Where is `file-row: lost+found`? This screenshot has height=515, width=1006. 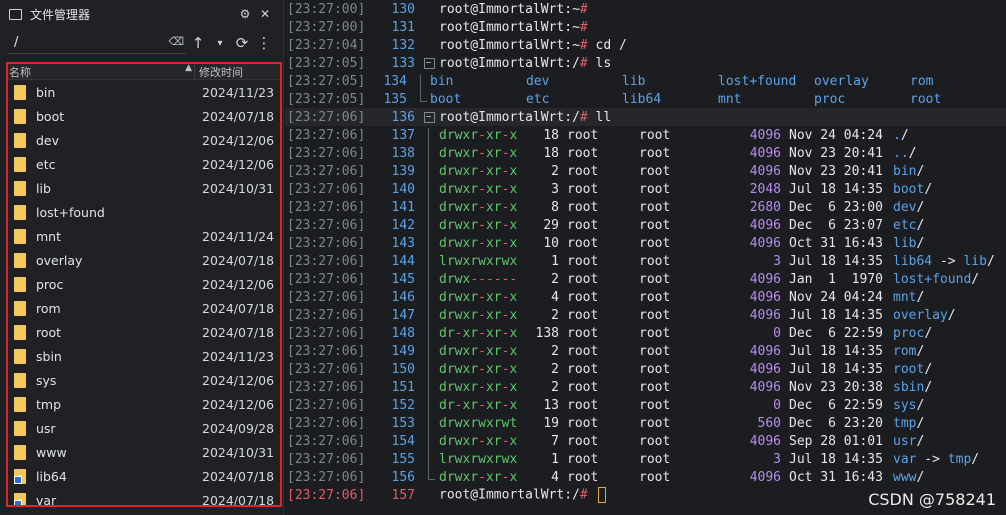
file-row: lost+found is located at coordinates (144, 212).